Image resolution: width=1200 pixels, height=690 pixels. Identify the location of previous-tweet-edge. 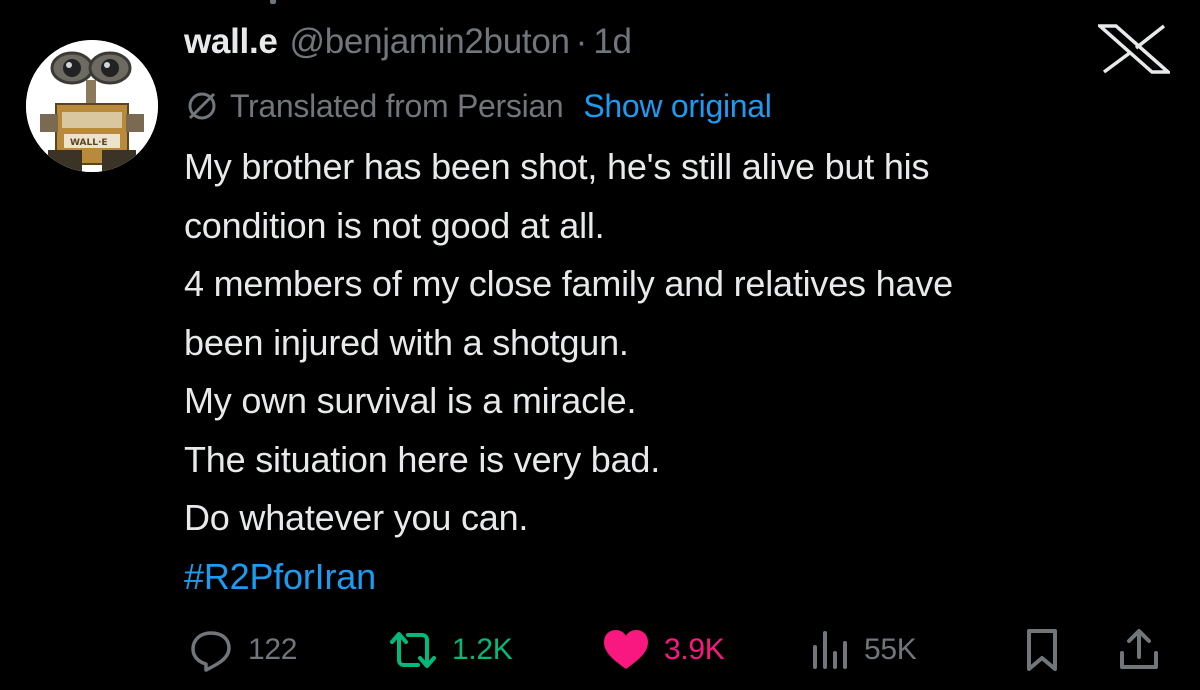
(273, 2).